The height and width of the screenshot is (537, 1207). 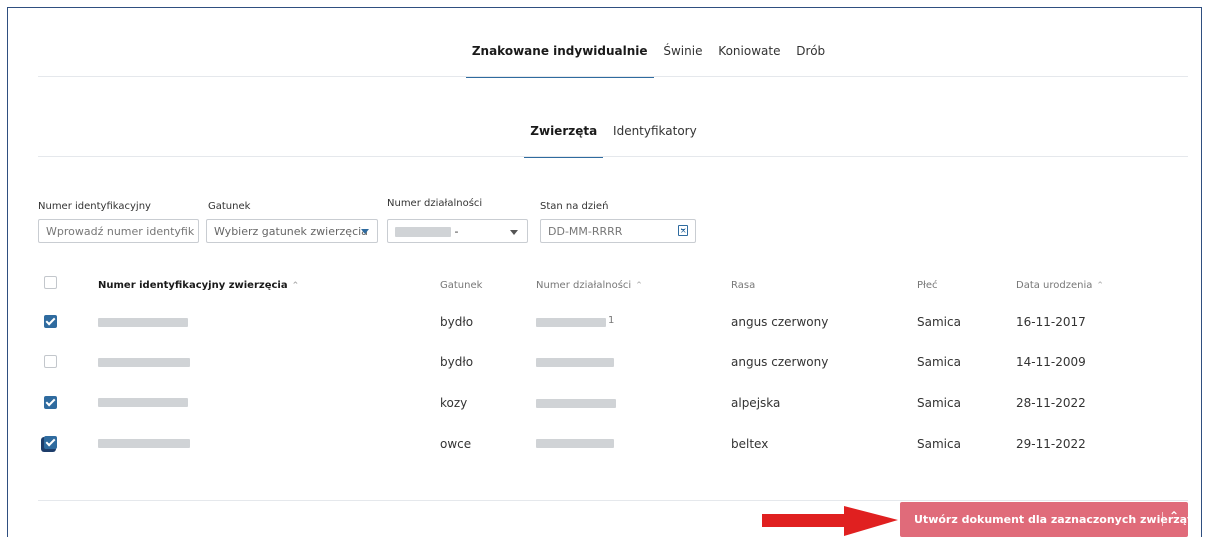 I want to click on id-filter-label: Numer identyfikacyjny, so click(x=94, y=206).